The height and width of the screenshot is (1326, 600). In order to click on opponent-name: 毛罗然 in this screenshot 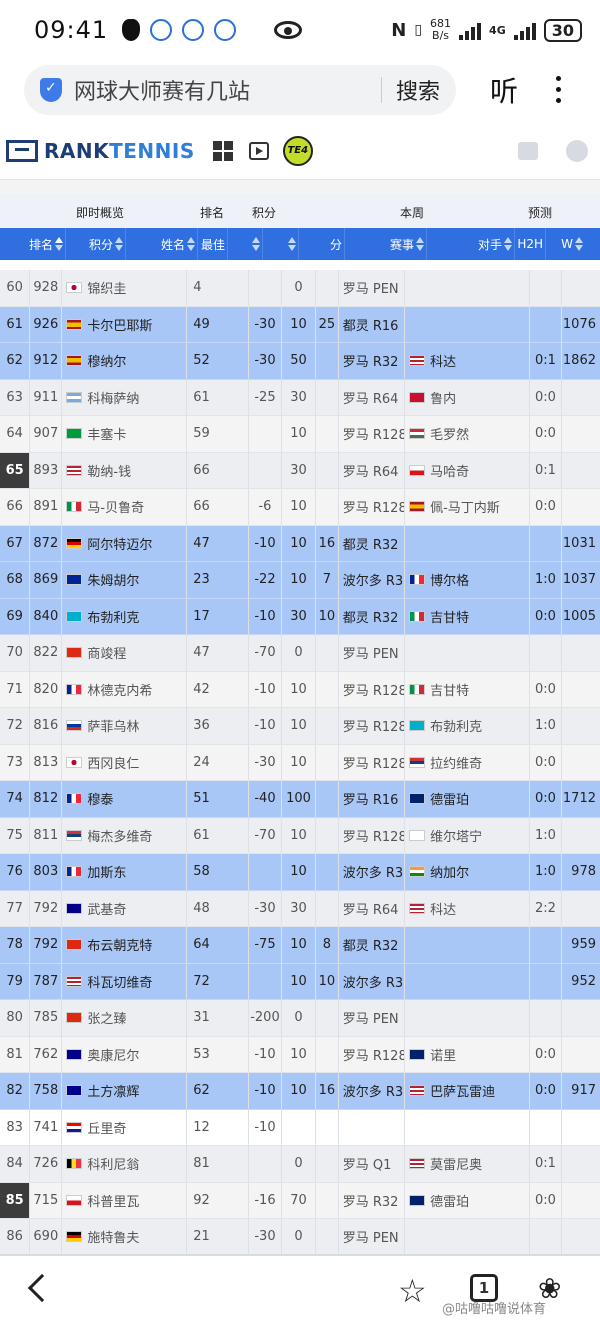, I will do `click(449, 433)`.